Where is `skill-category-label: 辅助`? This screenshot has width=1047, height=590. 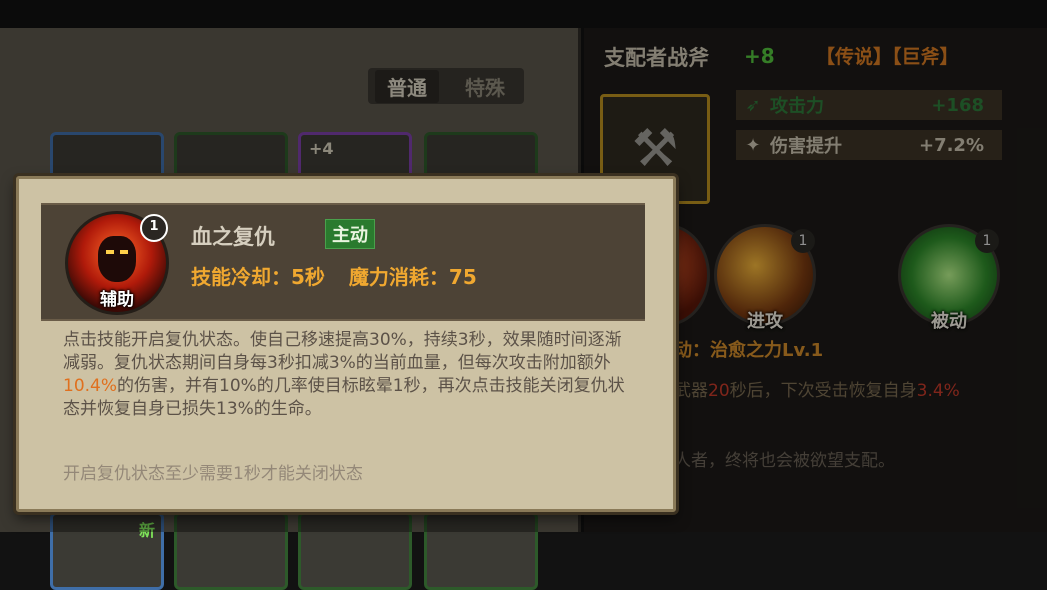 skill-category-label: 辅助 is located at coordinates (117, 300).